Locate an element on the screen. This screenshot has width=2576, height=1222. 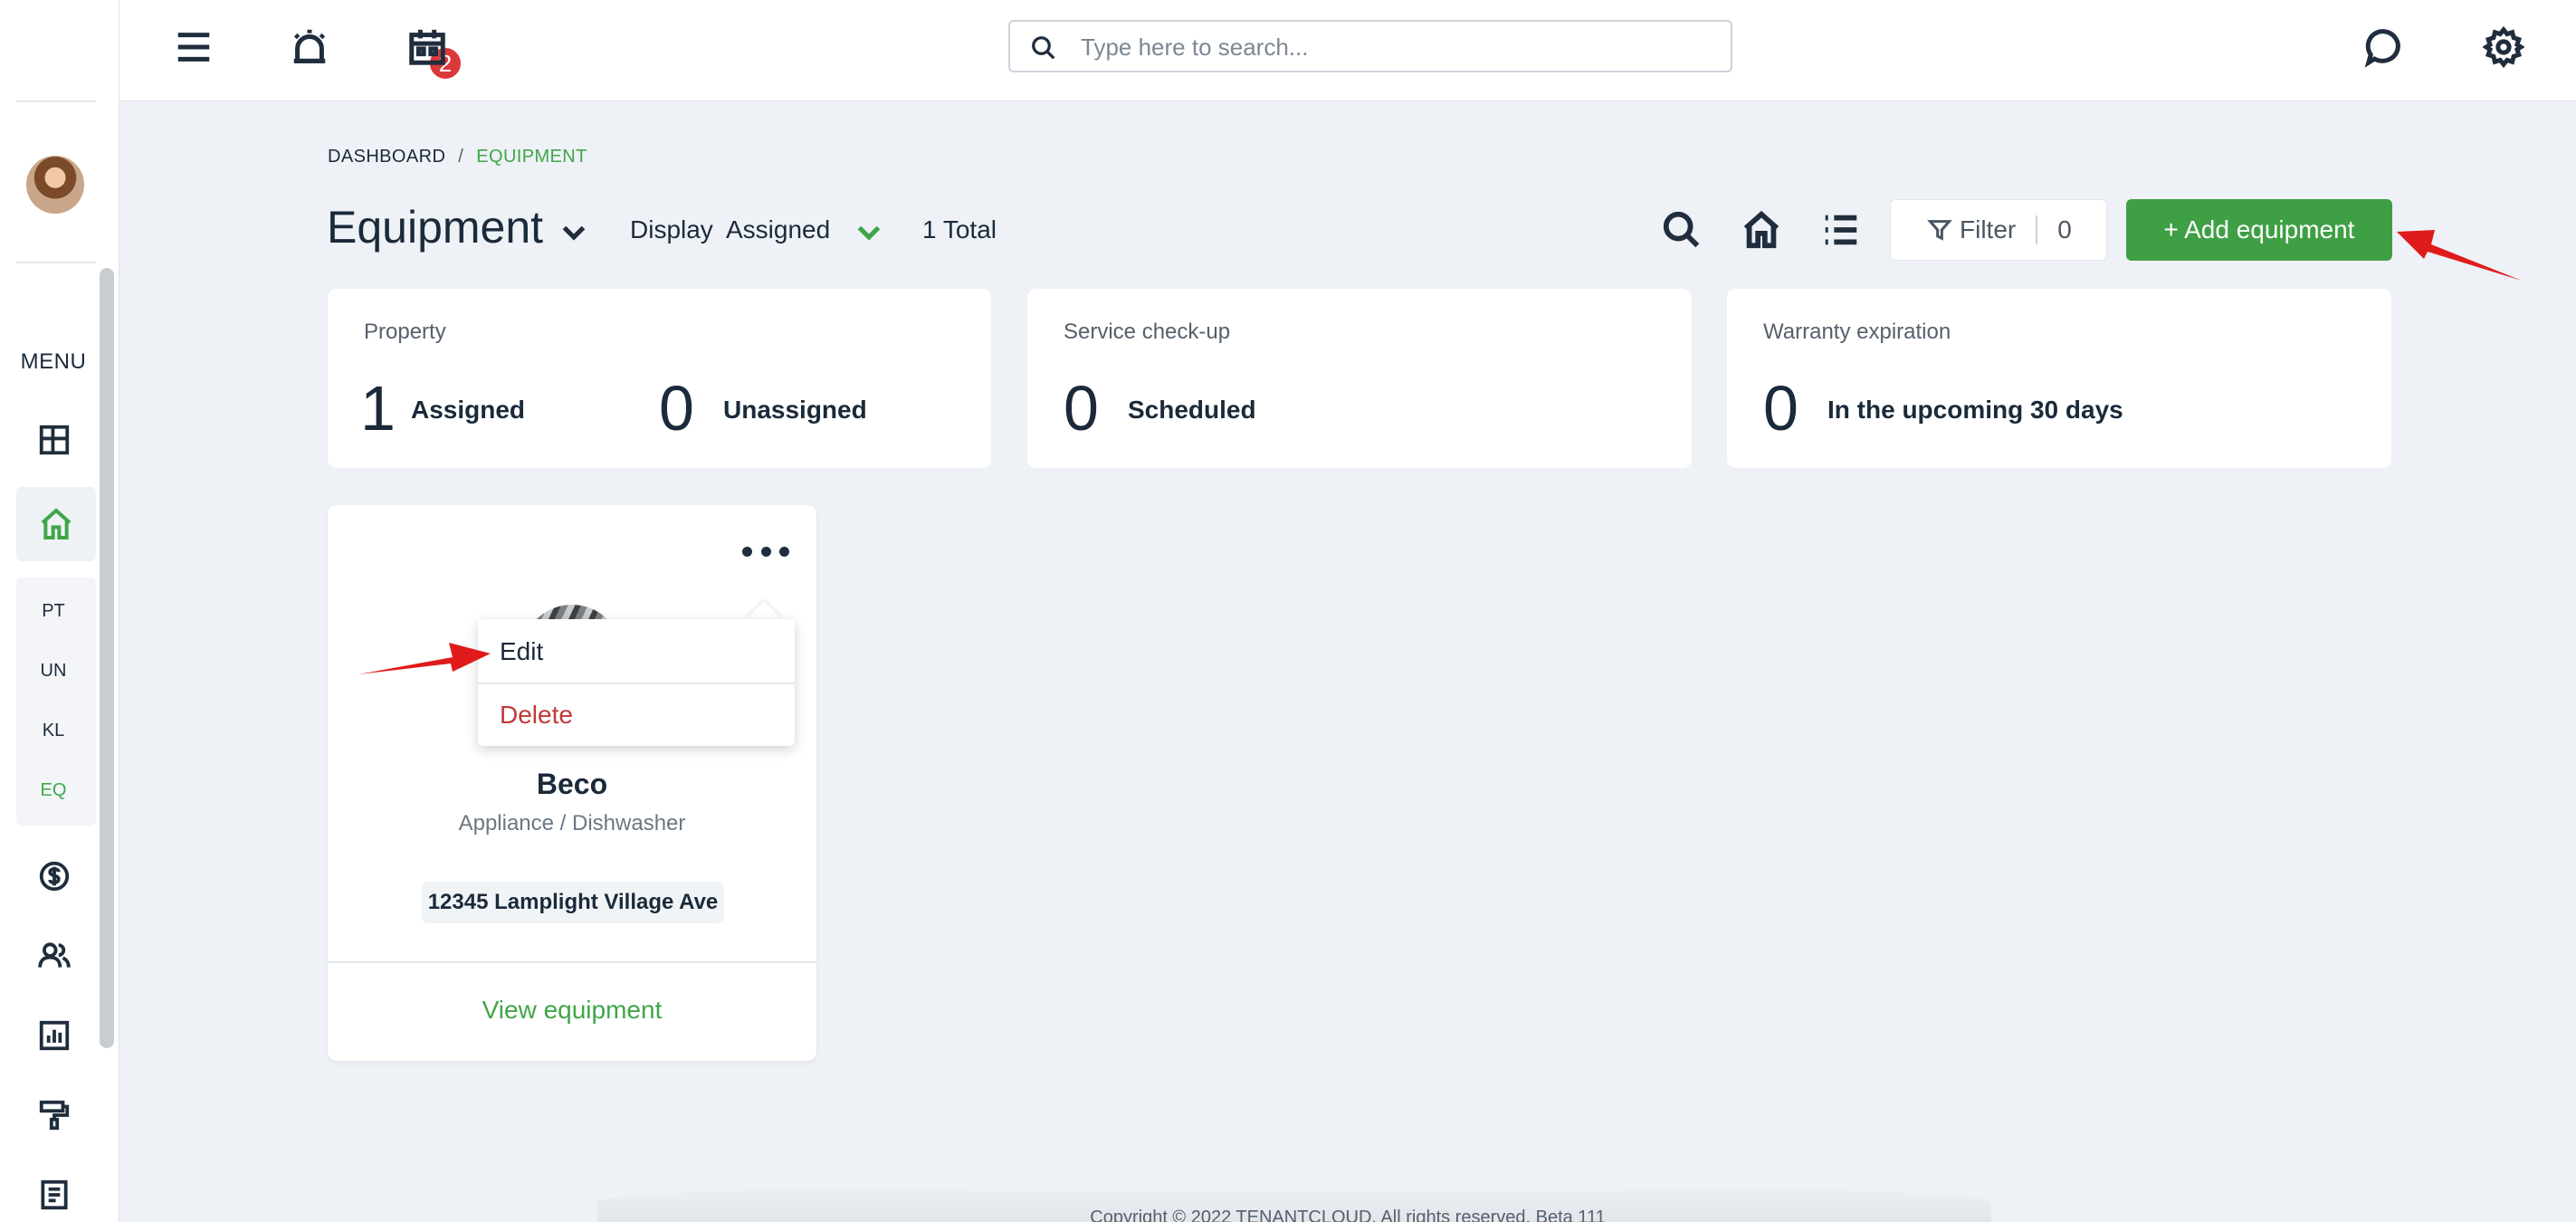
warranty-label: In the upcoming 30 days is located at coordinates (1975, 410).